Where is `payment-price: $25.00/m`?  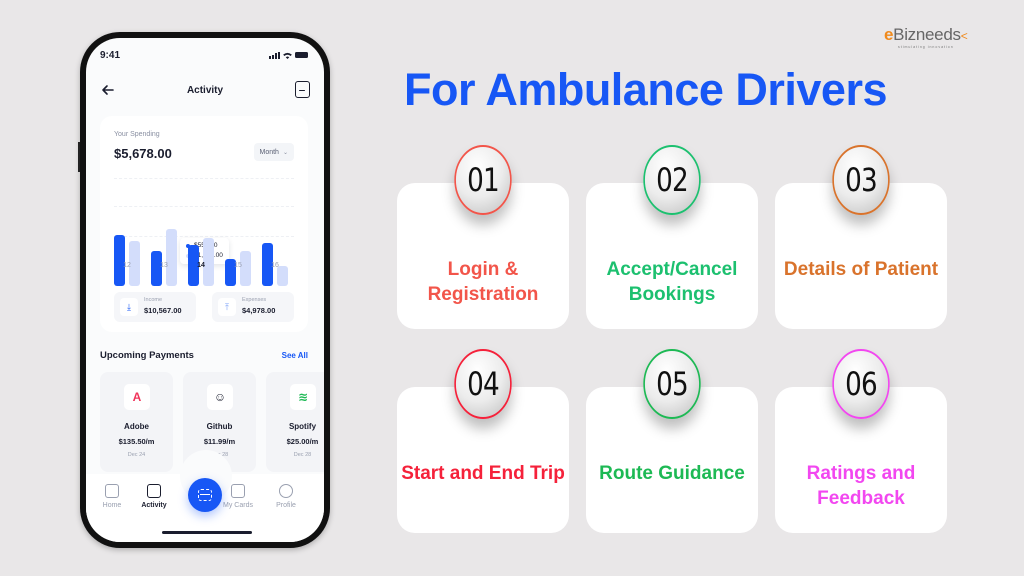 payment-price: $25.00/m is located at coordinates (302, 441).